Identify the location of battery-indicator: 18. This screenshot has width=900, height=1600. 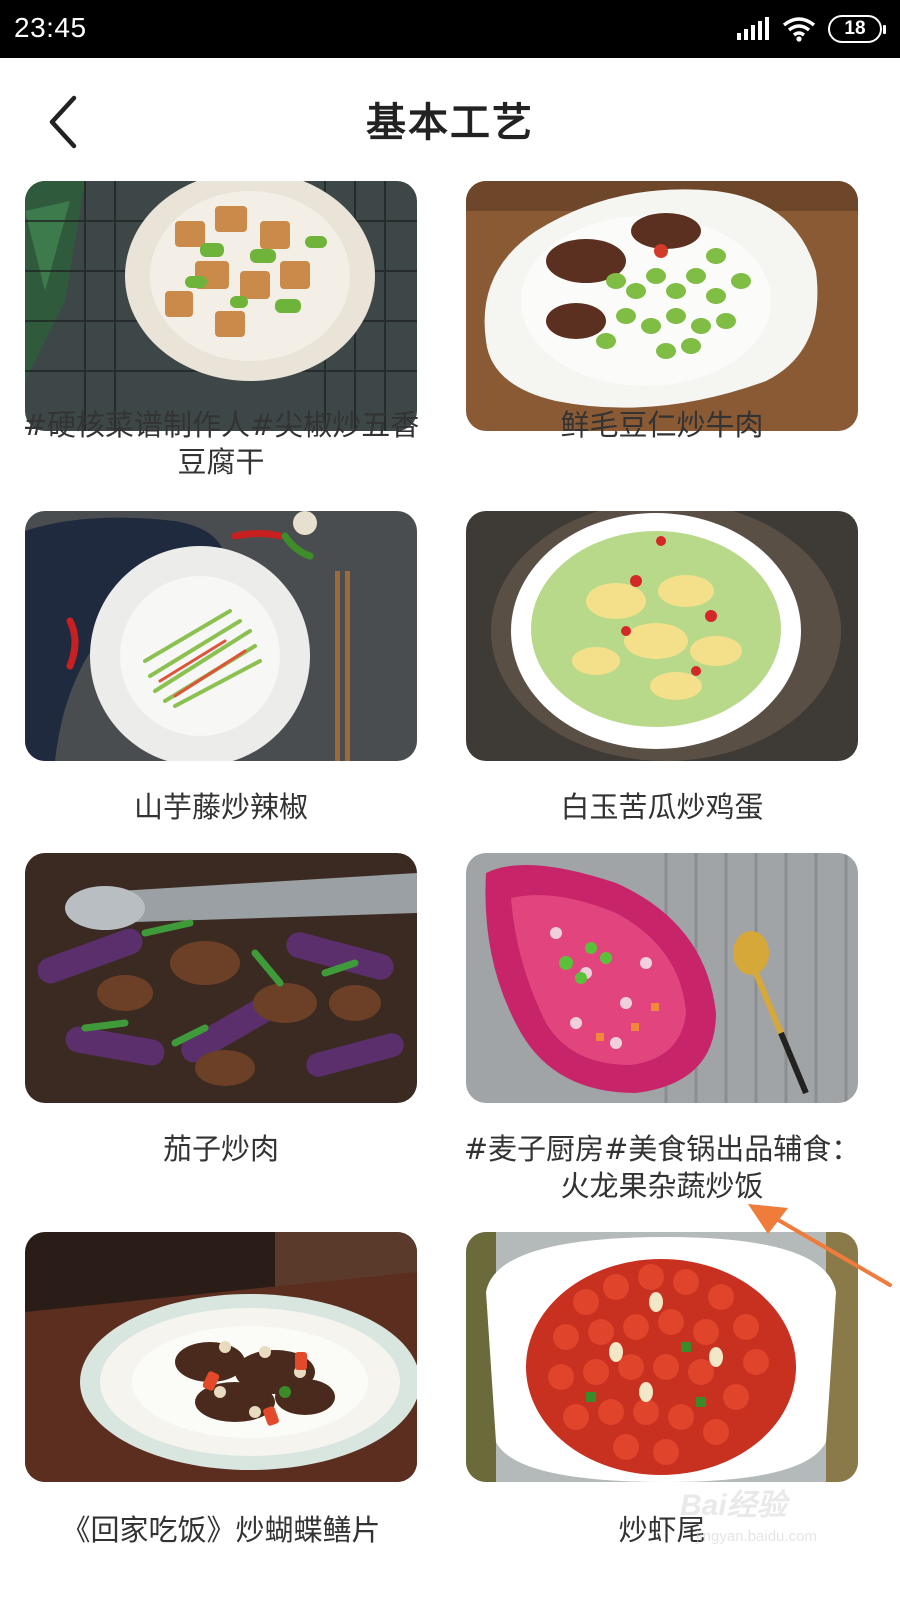
(857, 29).